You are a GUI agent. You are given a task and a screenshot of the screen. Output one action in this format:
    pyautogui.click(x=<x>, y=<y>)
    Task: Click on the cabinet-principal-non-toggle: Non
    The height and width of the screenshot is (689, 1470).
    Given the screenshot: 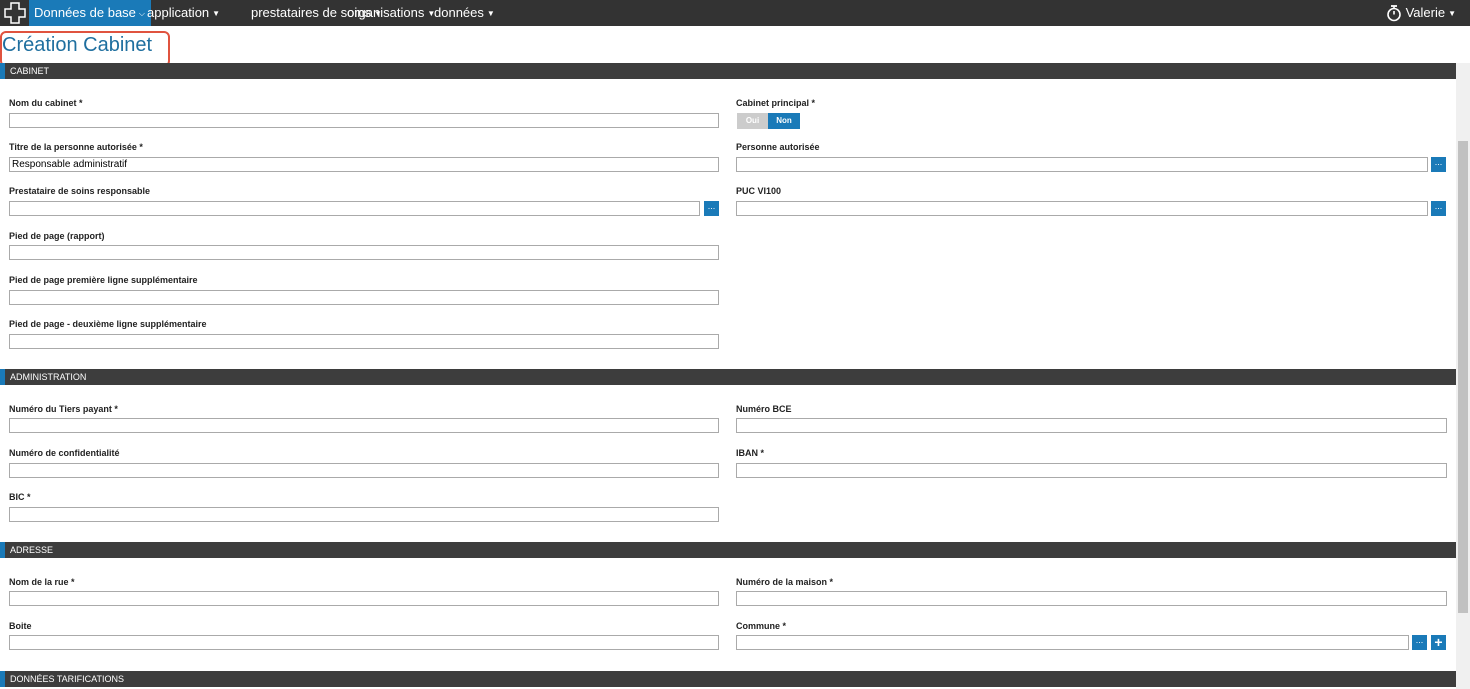 What is the action you would take?
    pyautogui.click(x=784, y=121)
    